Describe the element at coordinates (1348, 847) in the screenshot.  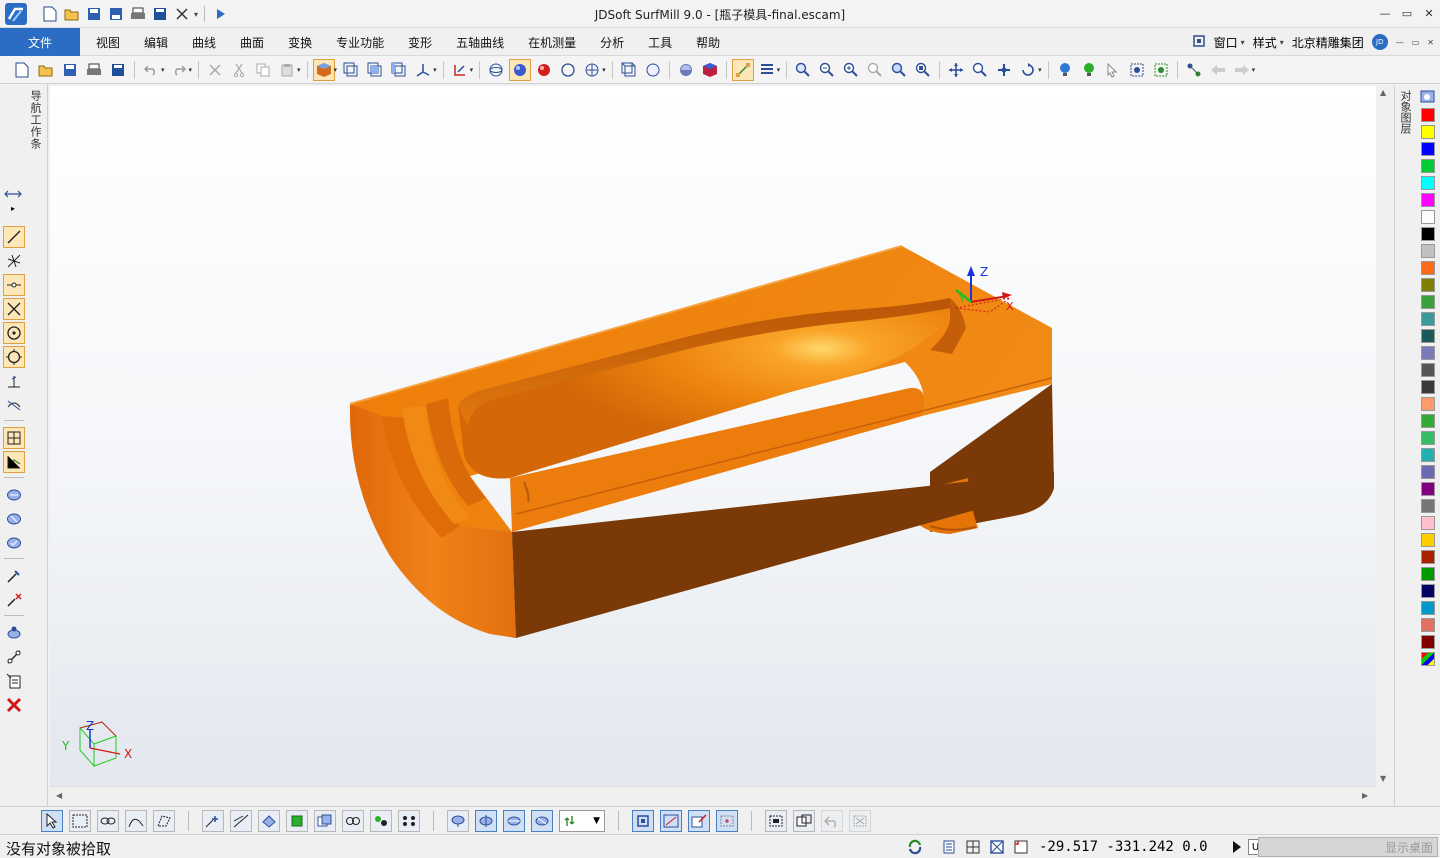
I see `show-desktop-button: 显示桌面` at that location.